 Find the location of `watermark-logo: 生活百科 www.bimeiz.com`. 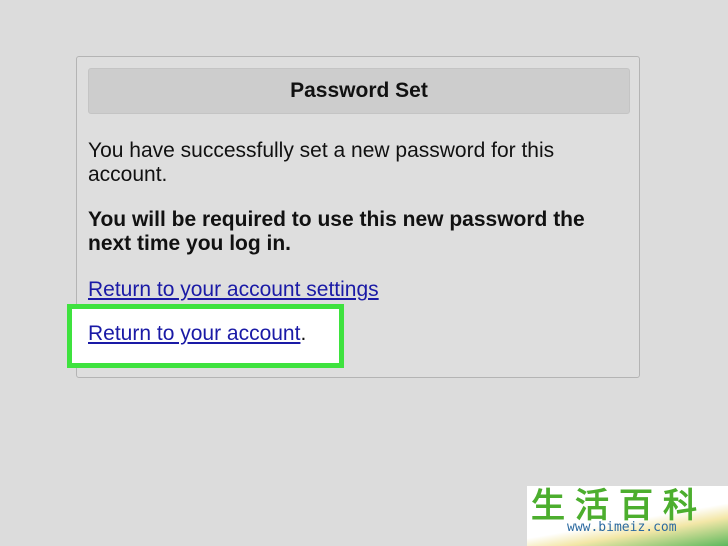

watermark-logo: 生活百科 www.bimeiz.com is located at coordinates (627, 516).